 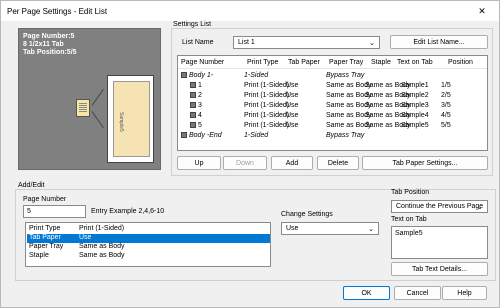 I want to click on property-name: Paper Tray, so click(x=46, y=246).